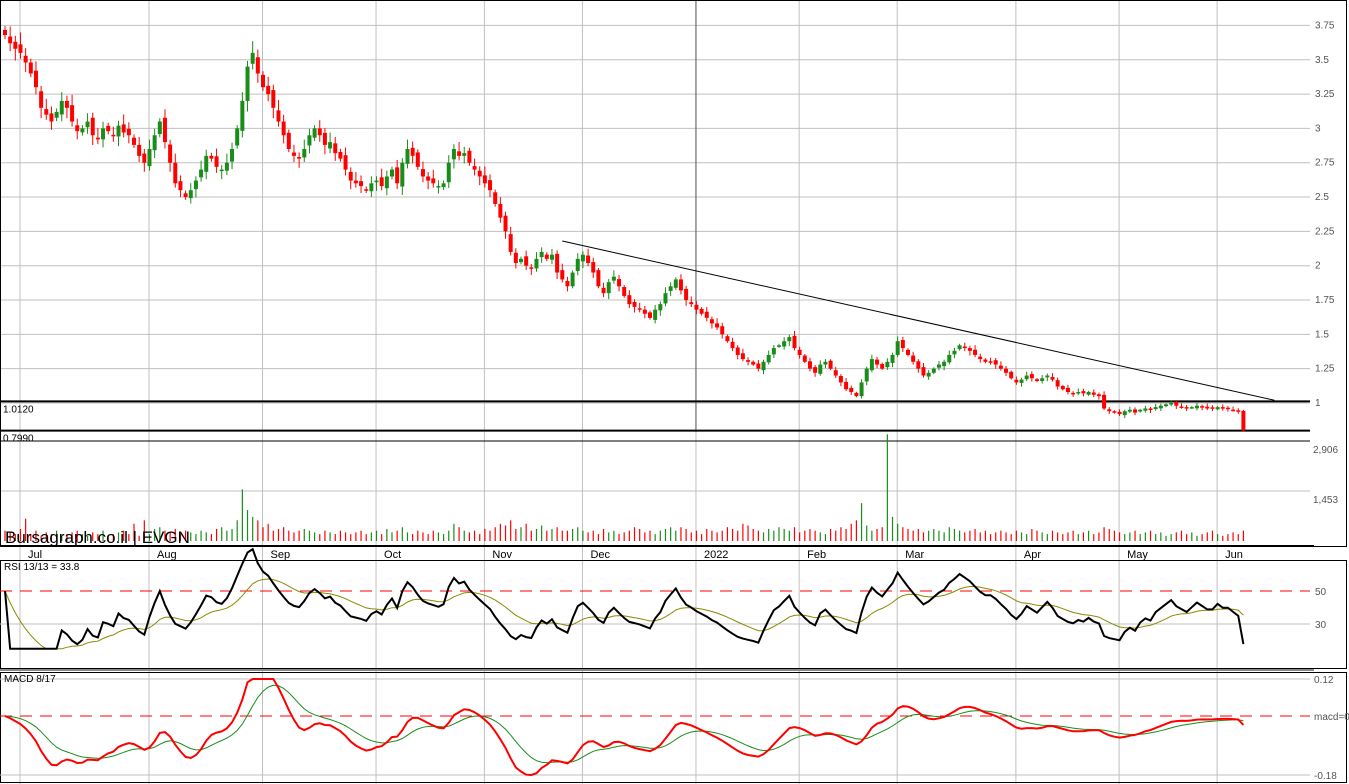 The width and height of the screenshot is (1349, 784). What do you see at coordinates (1325, 369) in the screenshot?
I see `price-tick-label: 1.25` at bounding box center [1325, 369].